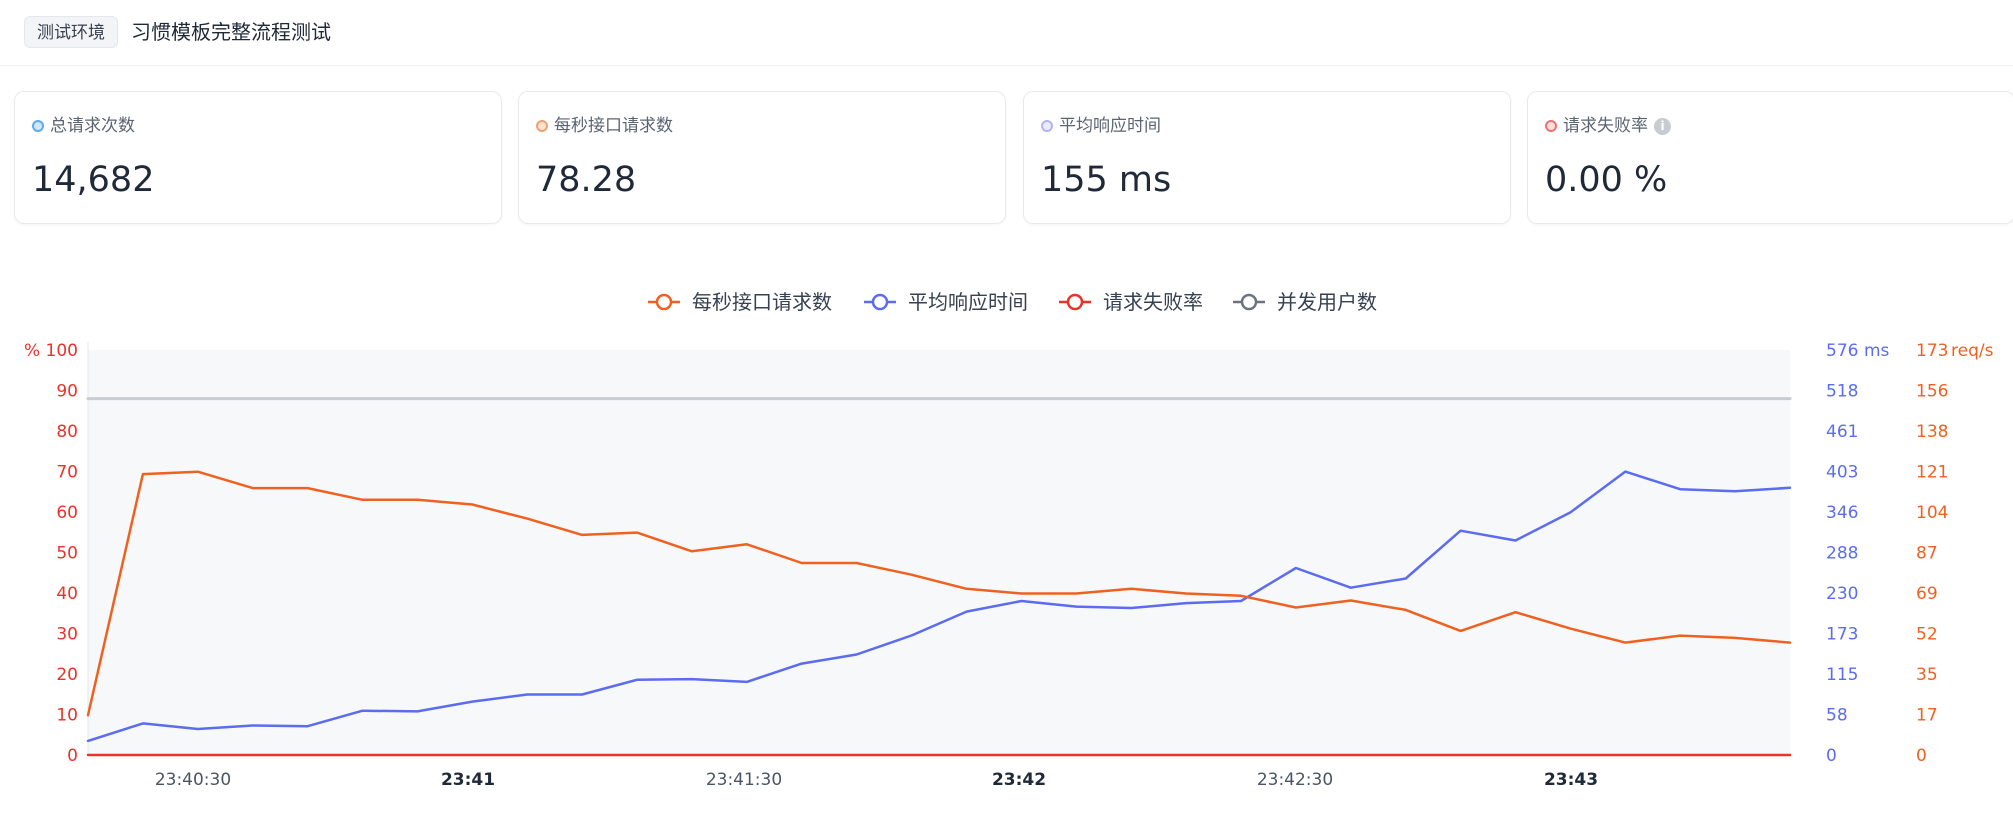 This screenshot has width=2013, height=815. What do you see at coordinates (67, 716) in the screenshot?
I see `left-axis-tick: 10` at bounding box center [67, 716].